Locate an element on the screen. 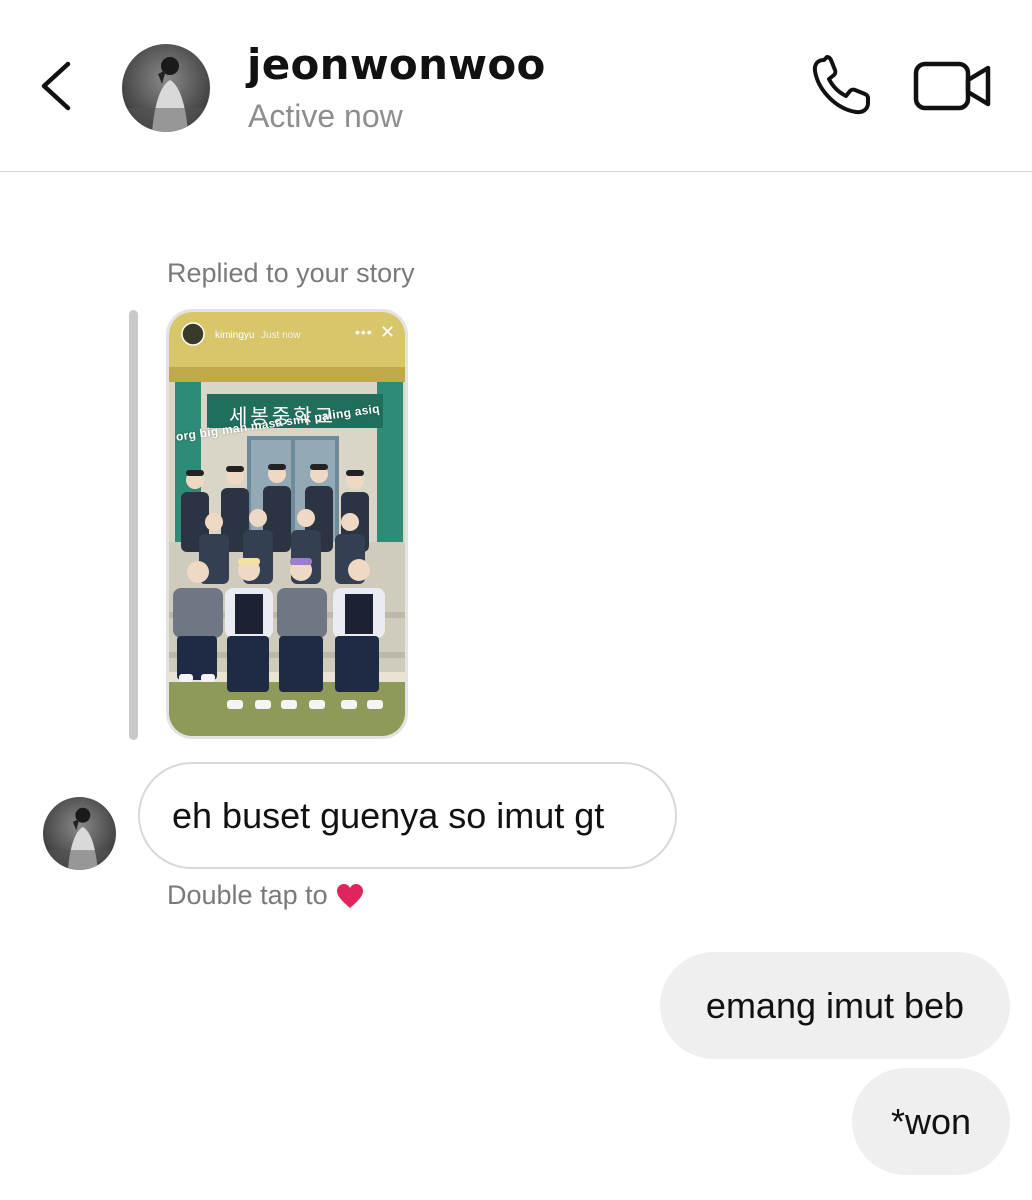 This screenshot has height=1200, width=1032. close-icon: ✕ is located at coordinates (388, 332).